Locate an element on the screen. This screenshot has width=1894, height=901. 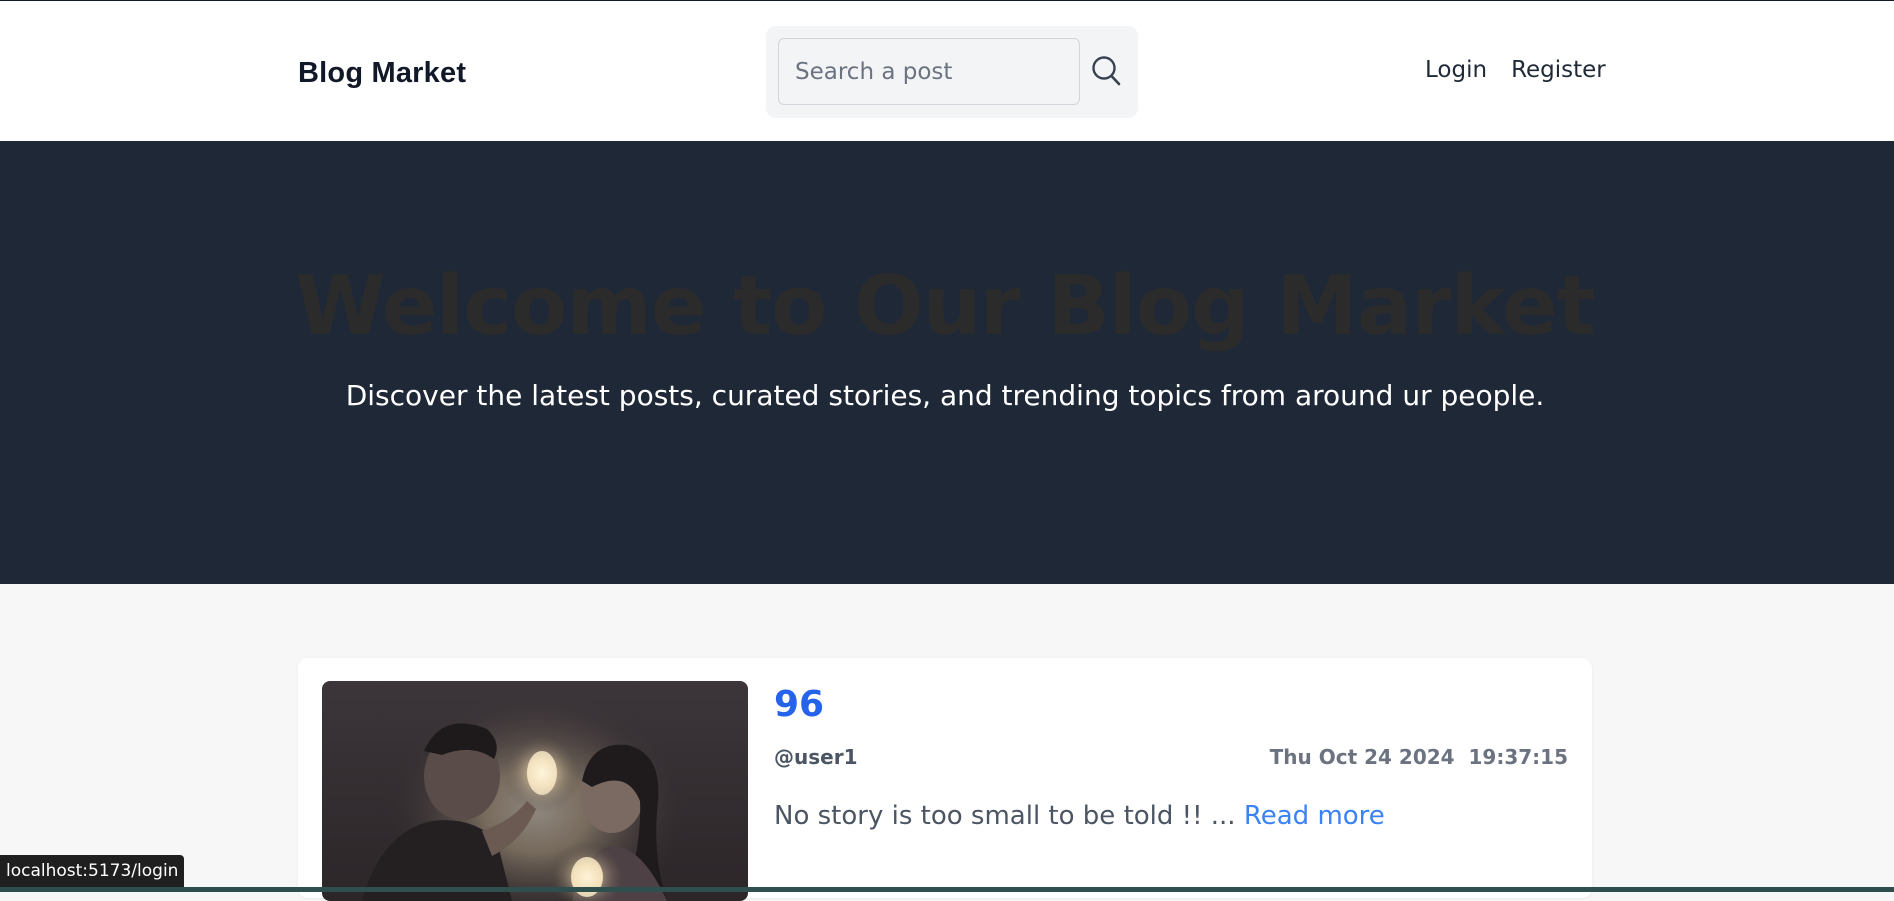
register-link: Register is located at coordinates (1558, 70).